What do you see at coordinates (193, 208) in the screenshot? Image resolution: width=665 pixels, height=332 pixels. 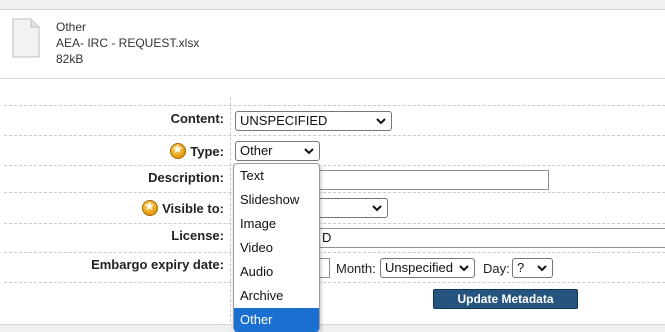 I see `visible-label: Visible to:` at bounding box center [193, 208].